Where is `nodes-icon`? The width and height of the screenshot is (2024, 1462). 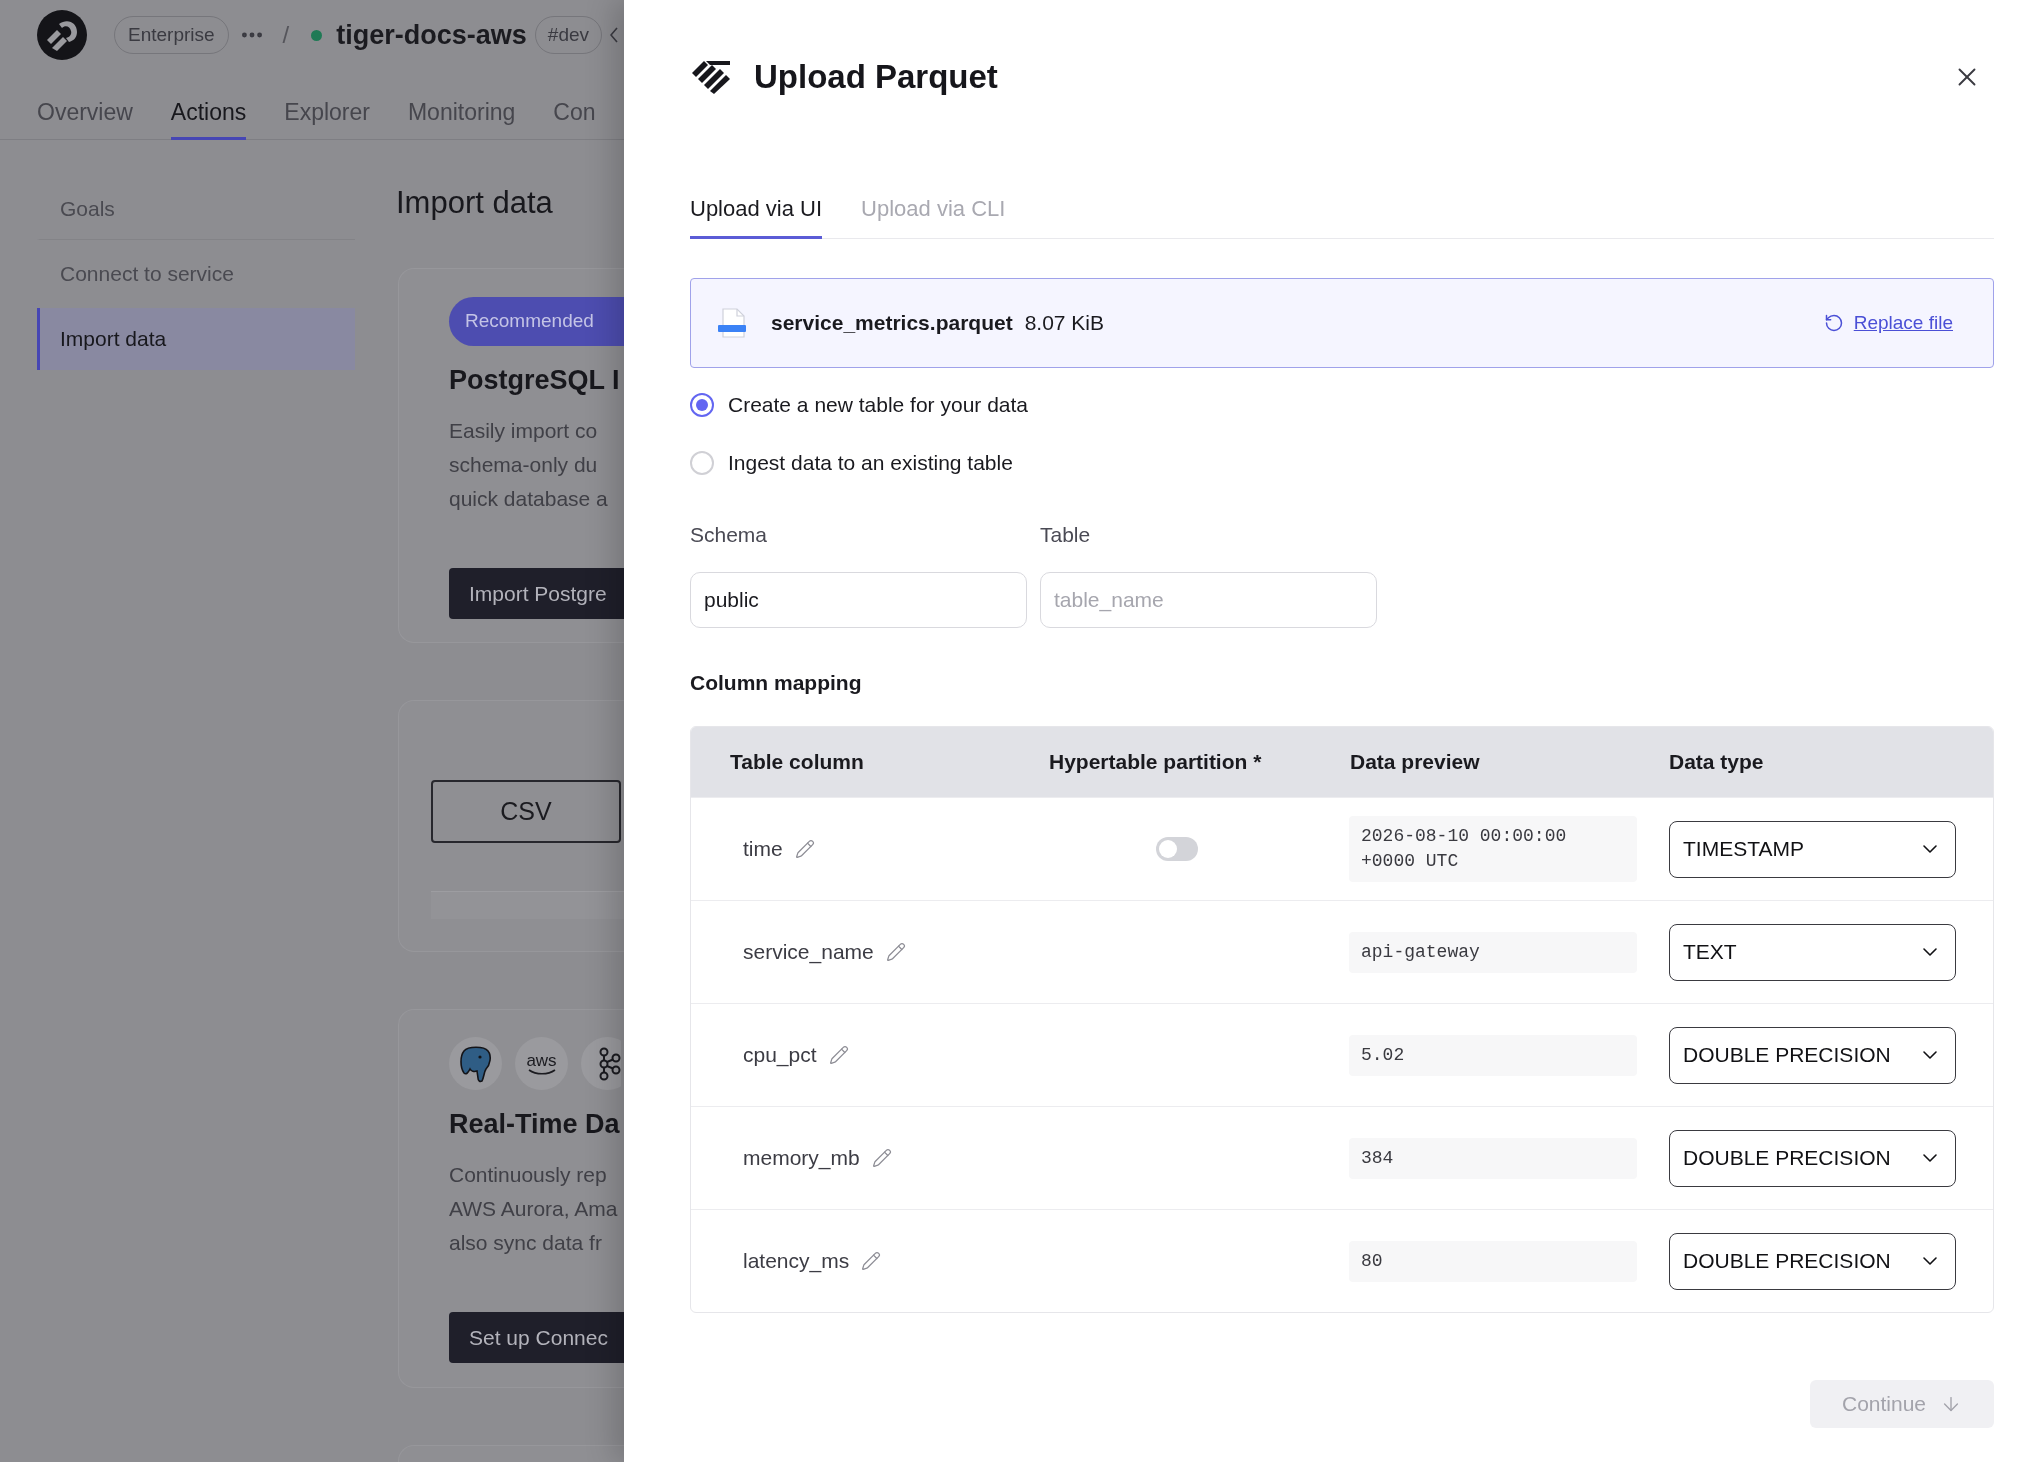 nodes-icon is located at coordinates (601, 1063).